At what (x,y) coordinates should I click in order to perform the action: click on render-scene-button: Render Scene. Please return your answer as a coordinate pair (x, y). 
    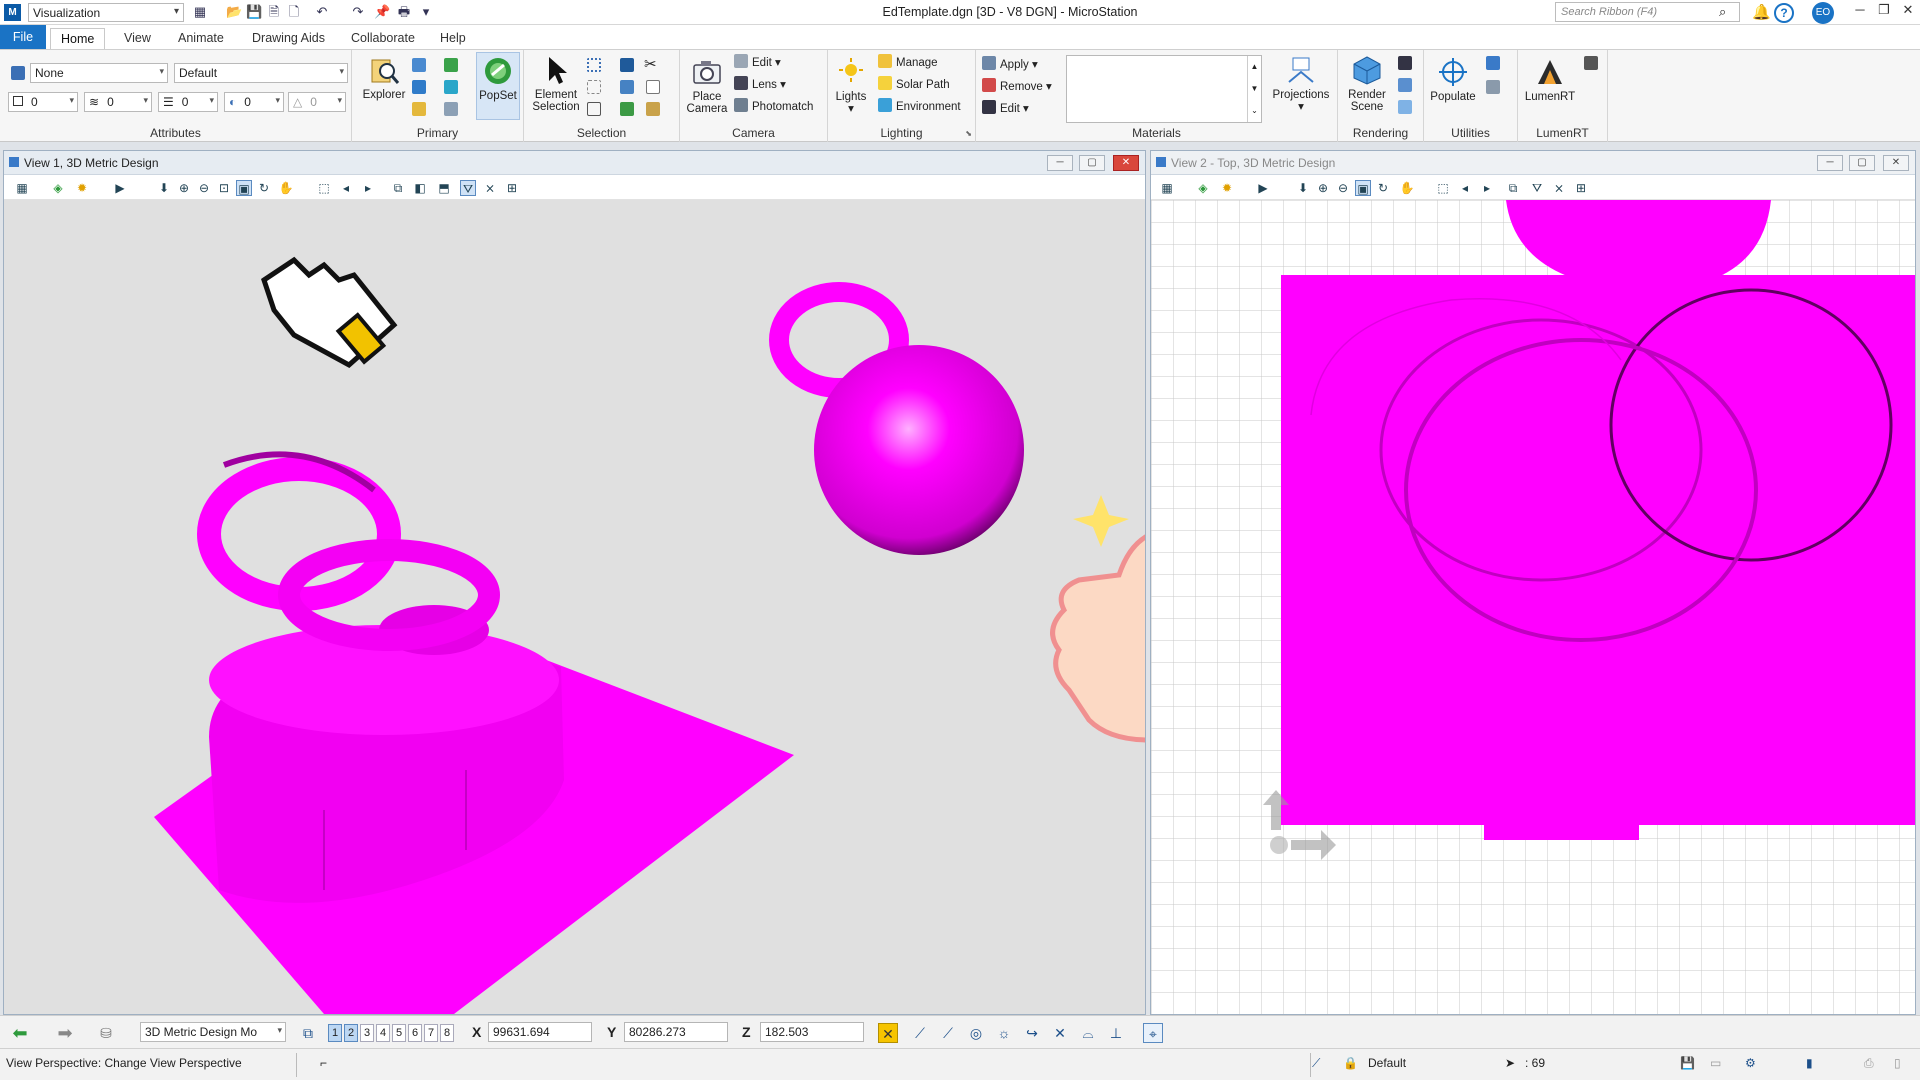
    Looking at the image, I should click on (1367, 83).